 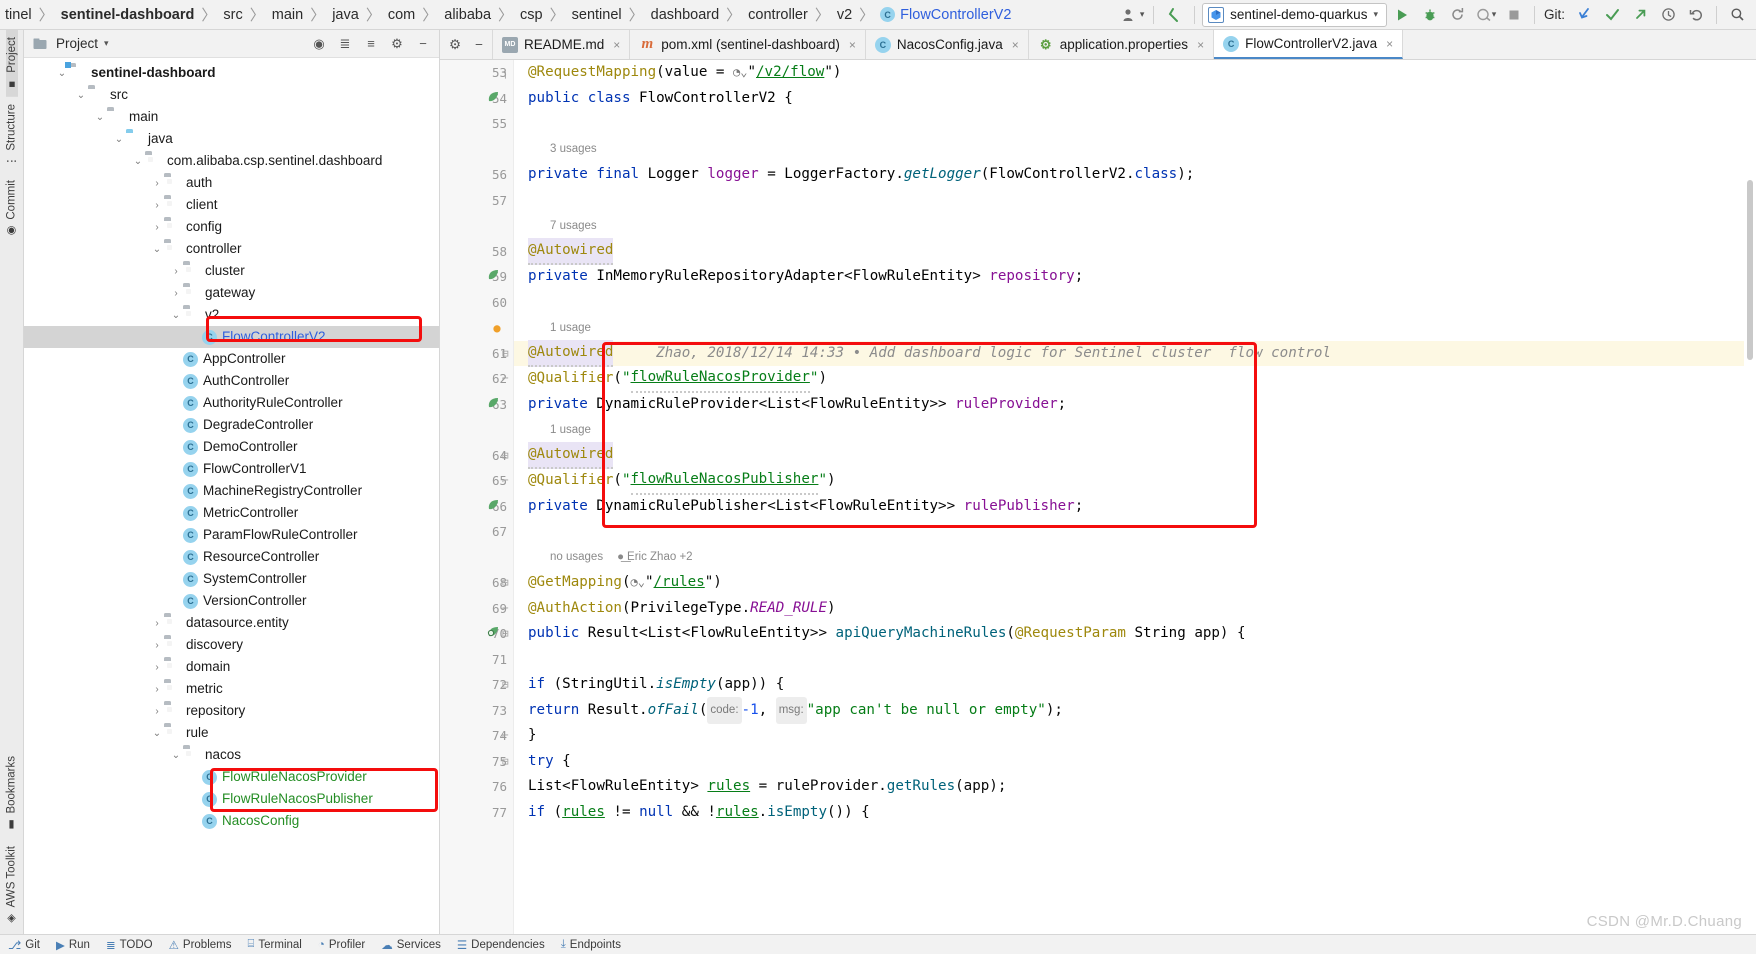 What do you see at coordinates (476, 813) in the screenshot?
I see `gutter-line-77: 77` at bounding box center [476, 813].